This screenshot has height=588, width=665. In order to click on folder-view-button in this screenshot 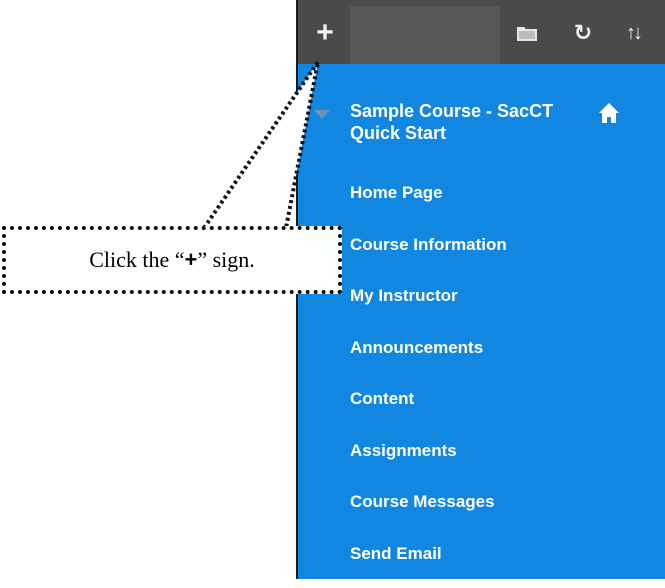, I will do `click(527, 33)`.